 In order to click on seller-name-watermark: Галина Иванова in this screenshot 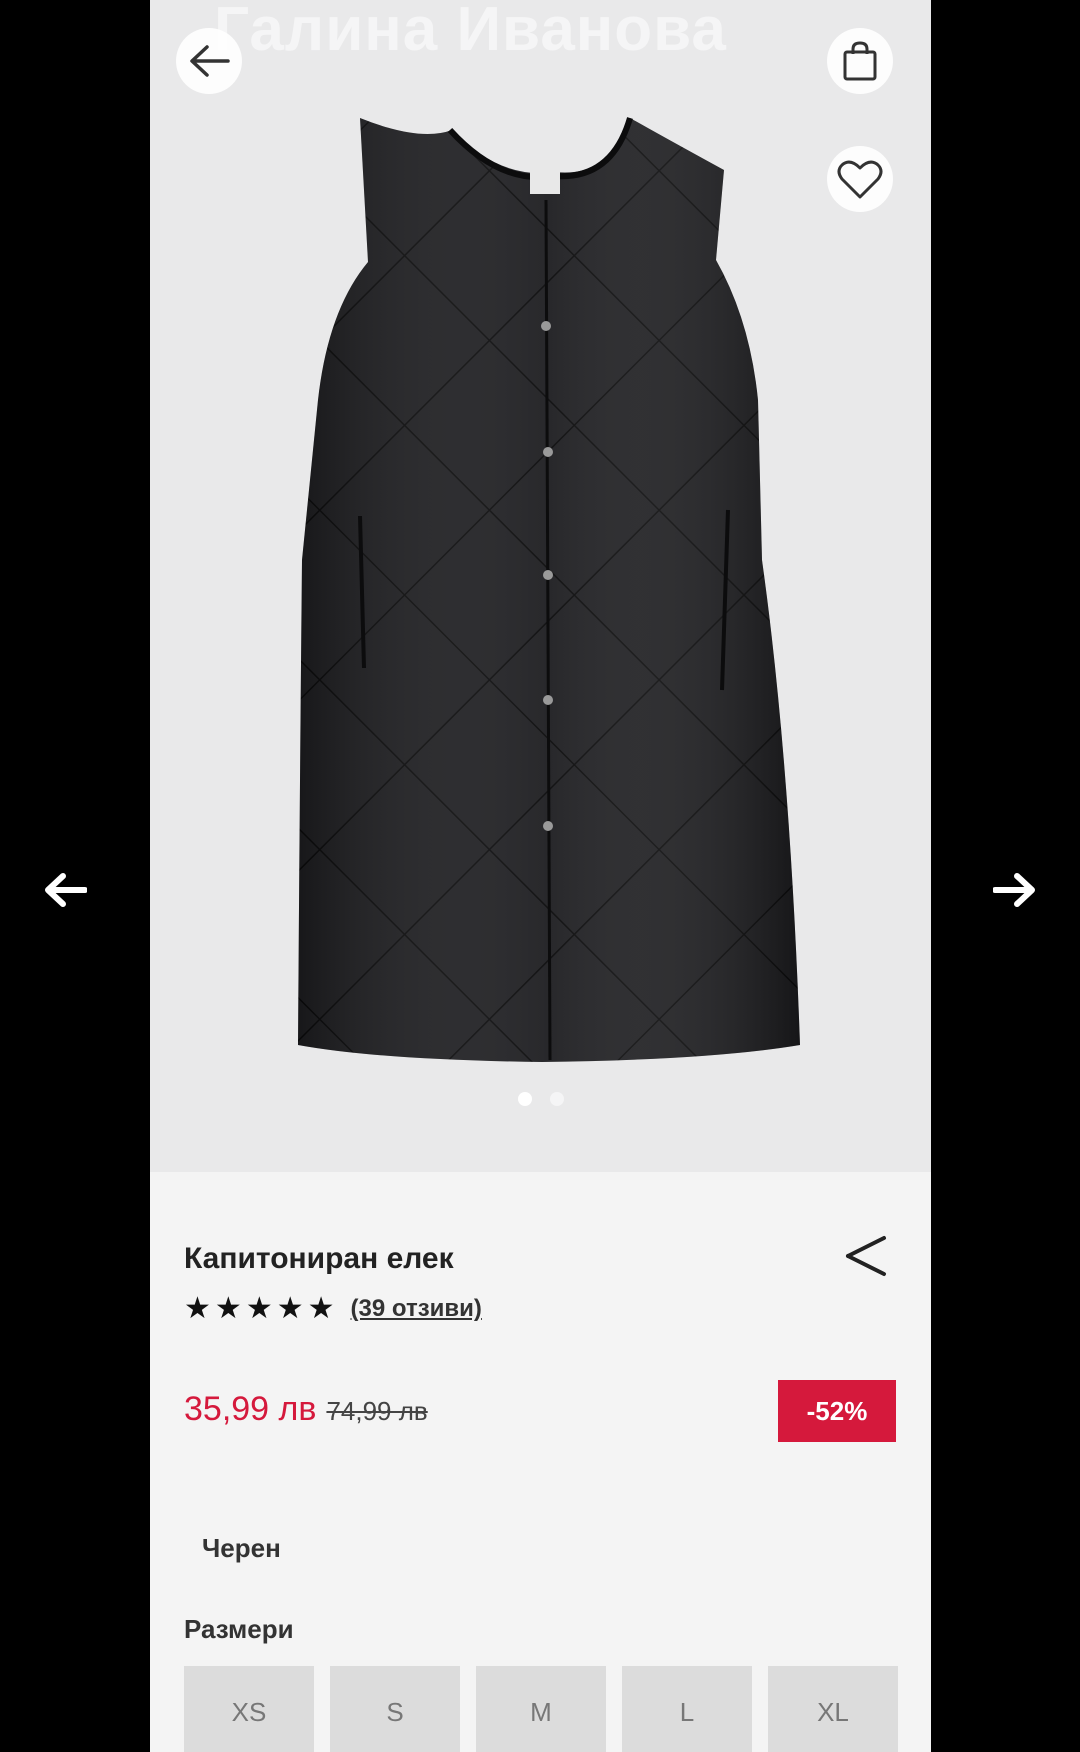, I will do `click(470, 32)`.